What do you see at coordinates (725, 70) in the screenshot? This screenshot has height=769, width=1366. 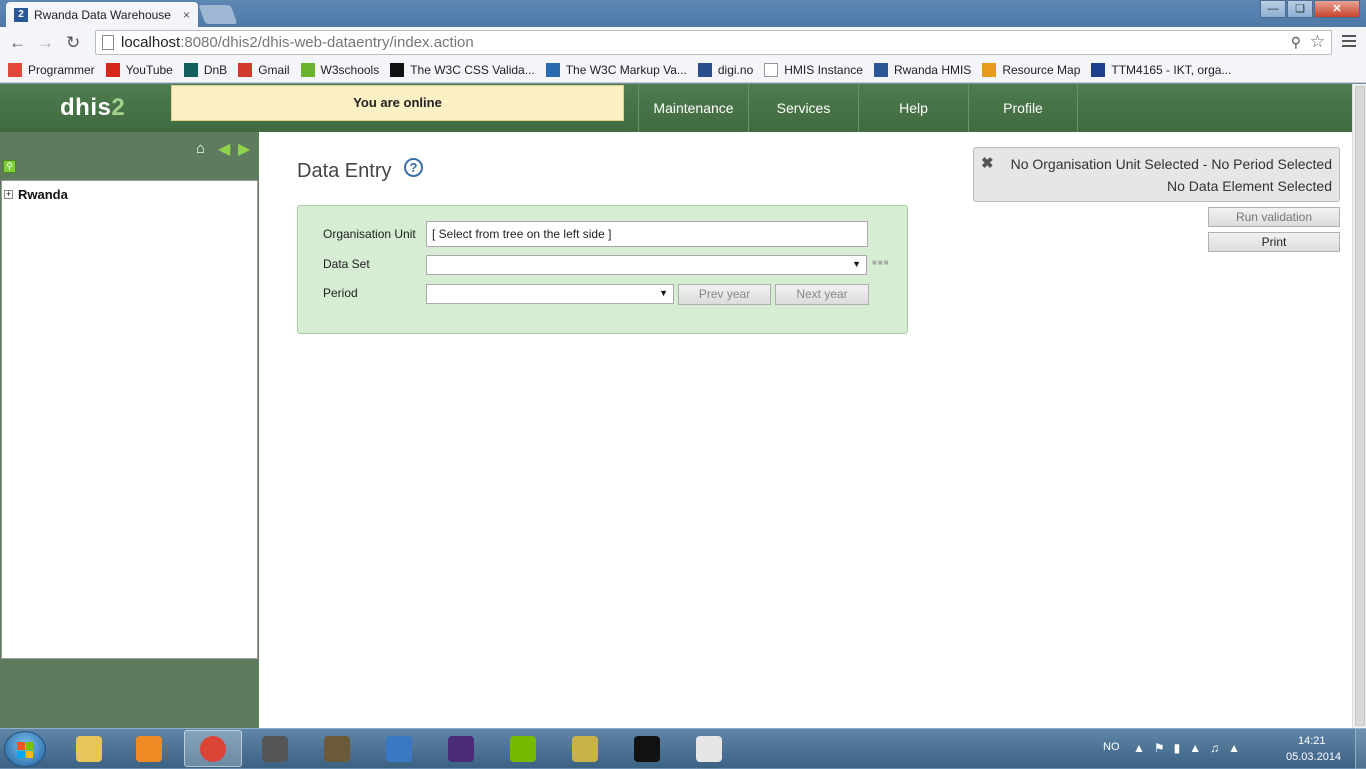 I see `bookmark-item: digi.no` at bounding box center [725, 70].